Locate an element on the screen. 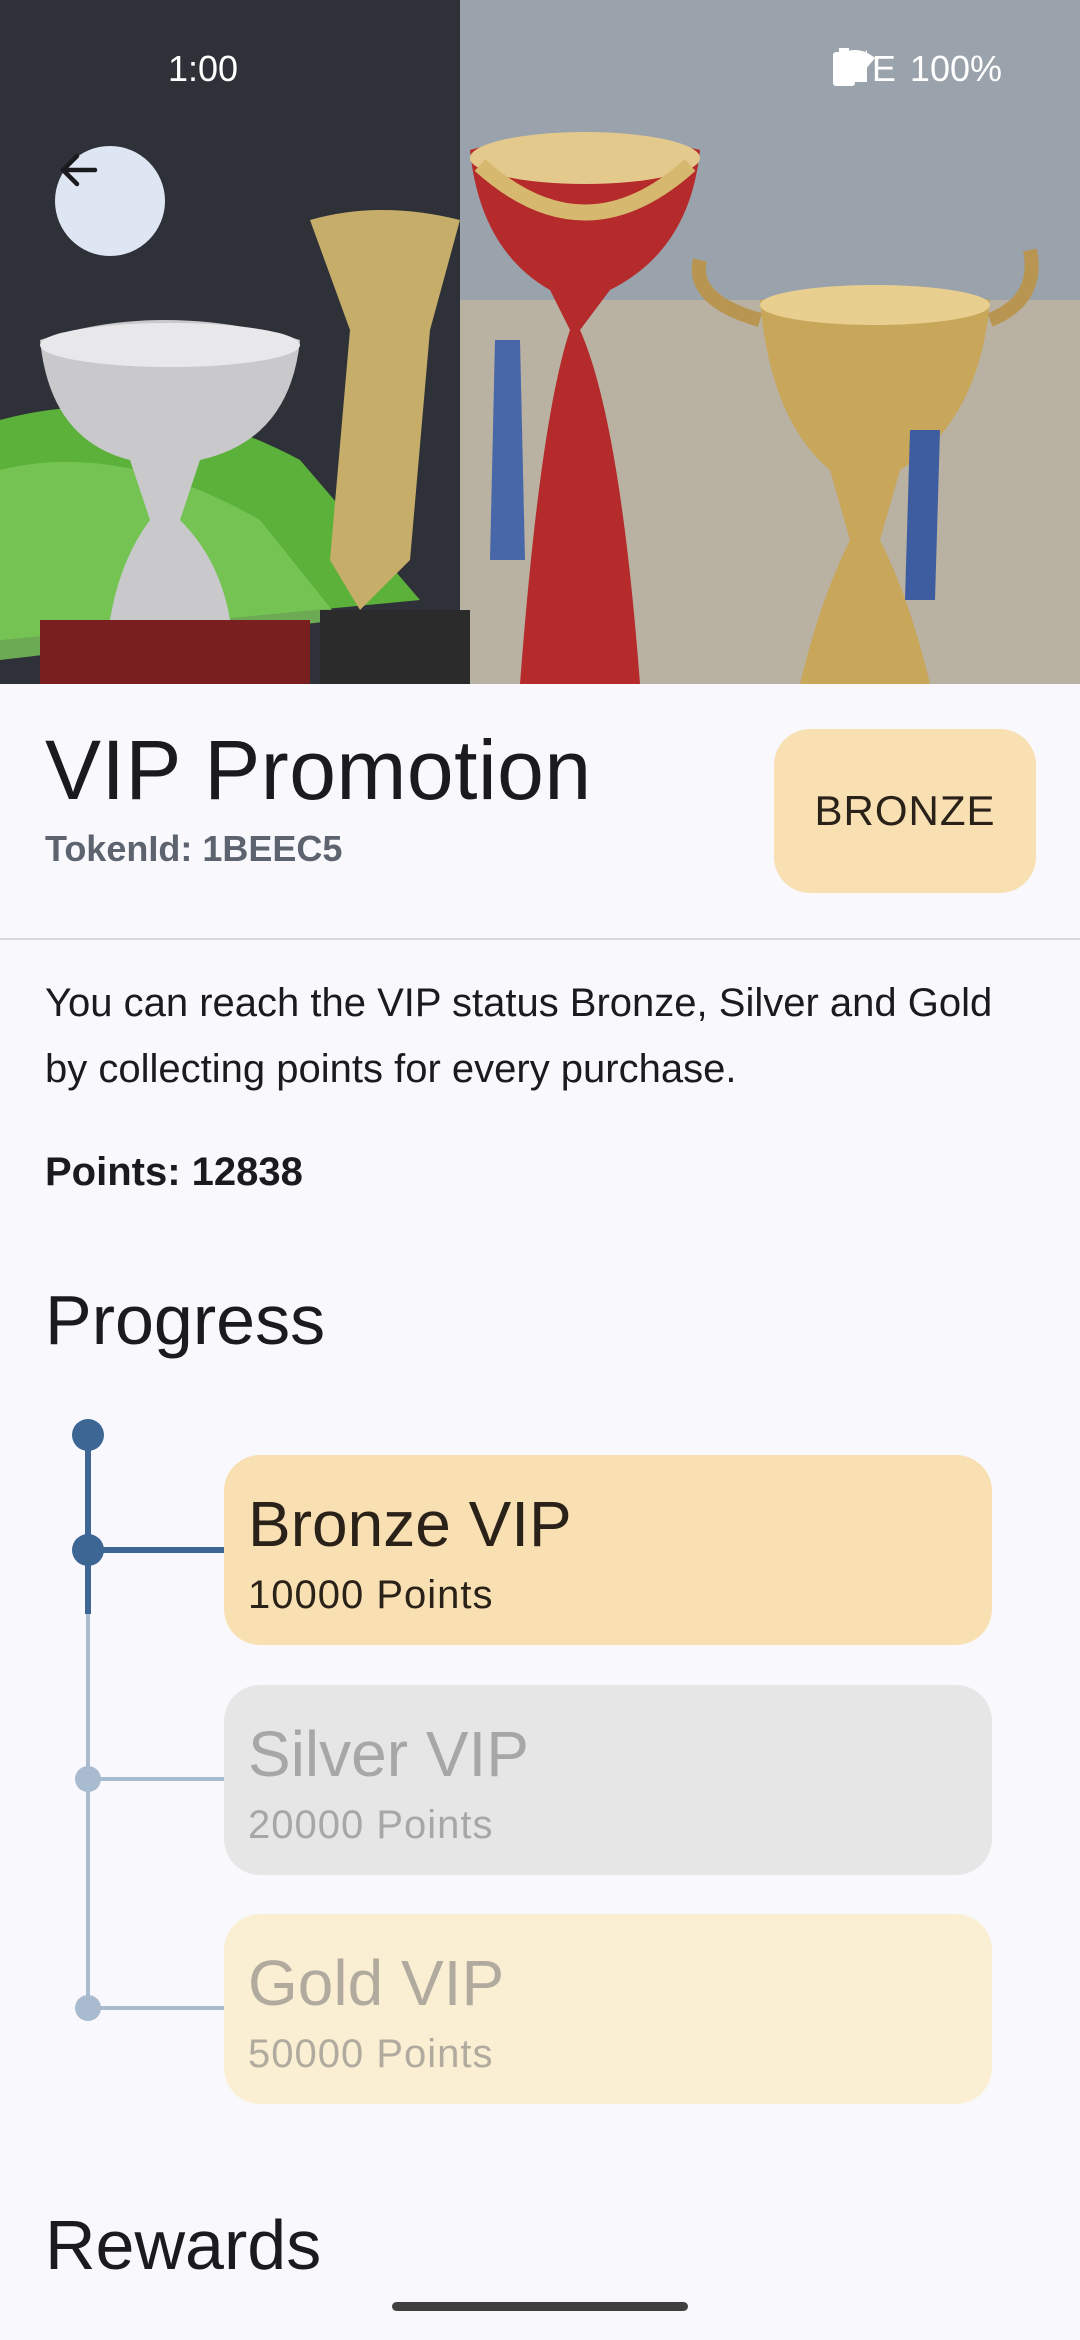 Image resolution: width=1080 pixels, height=2340 pixels. tier-card-bronze: Bronze VIP 10000 Points is located at coordinates (608, 1550).